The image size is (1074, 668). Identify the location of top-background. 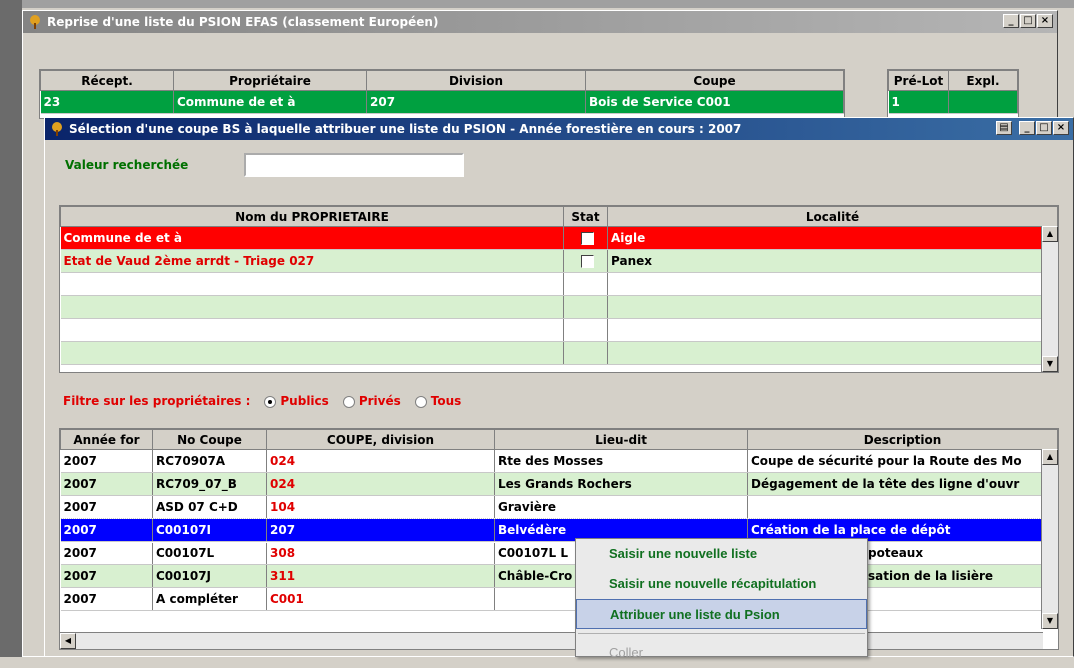
(537, 4).